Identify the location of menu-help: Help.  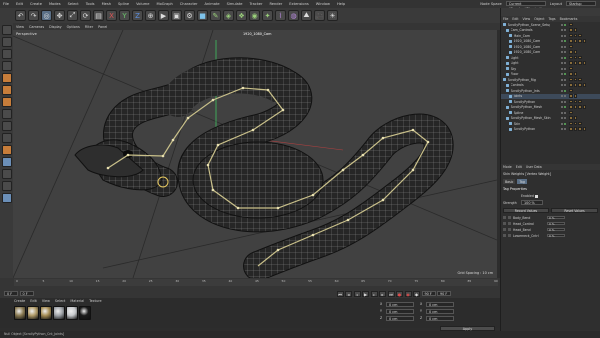
(341, 4).